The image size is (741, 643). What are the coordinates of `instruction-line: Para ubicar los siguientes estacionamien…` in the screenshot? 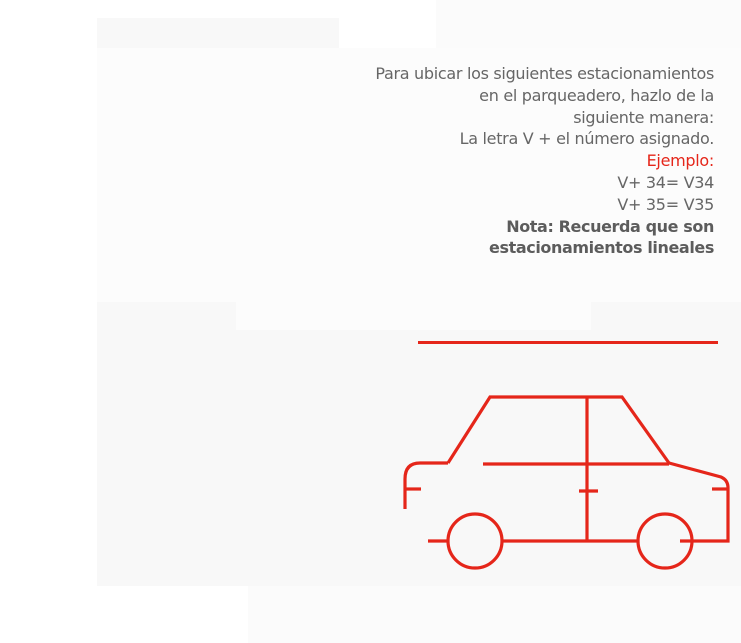 It's located at (544, 73).